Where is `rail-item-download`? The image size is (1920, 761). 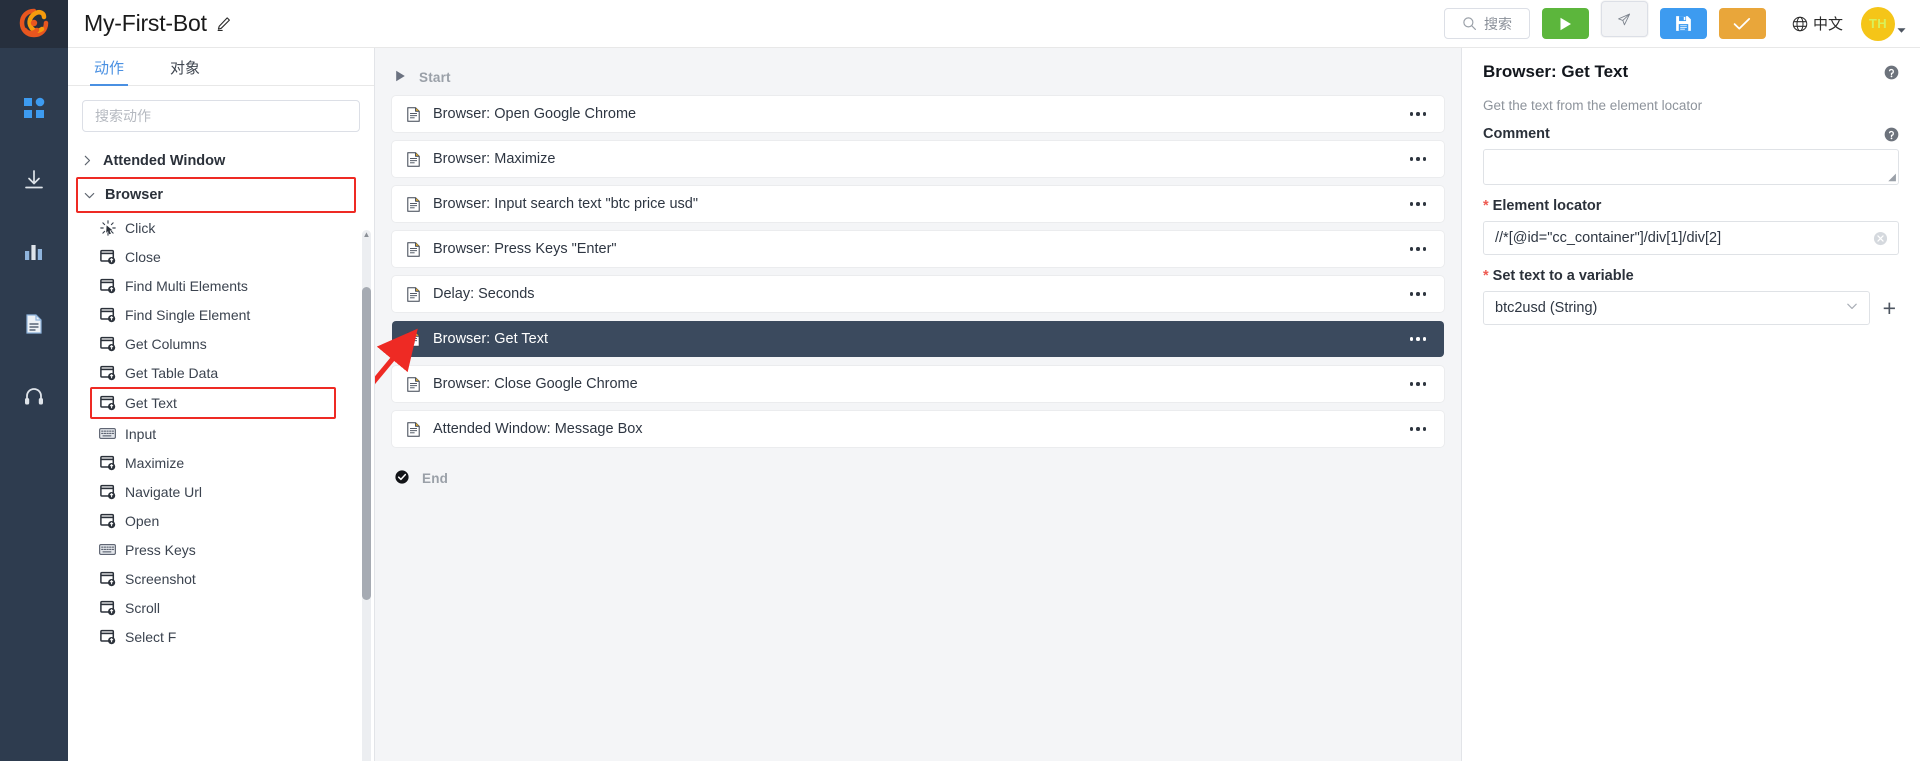 rail-item-download is located at coordinates (34, 180).